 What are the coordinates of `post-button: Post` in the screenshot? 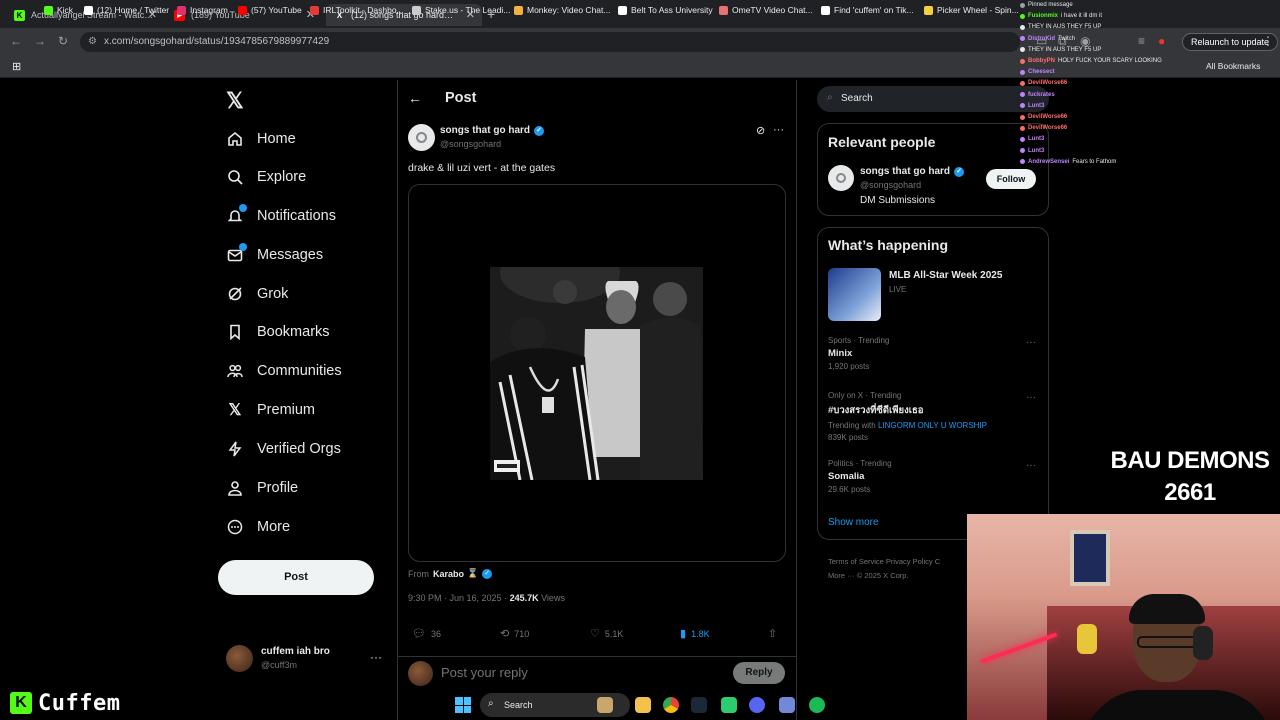 It's located at (296, 577).